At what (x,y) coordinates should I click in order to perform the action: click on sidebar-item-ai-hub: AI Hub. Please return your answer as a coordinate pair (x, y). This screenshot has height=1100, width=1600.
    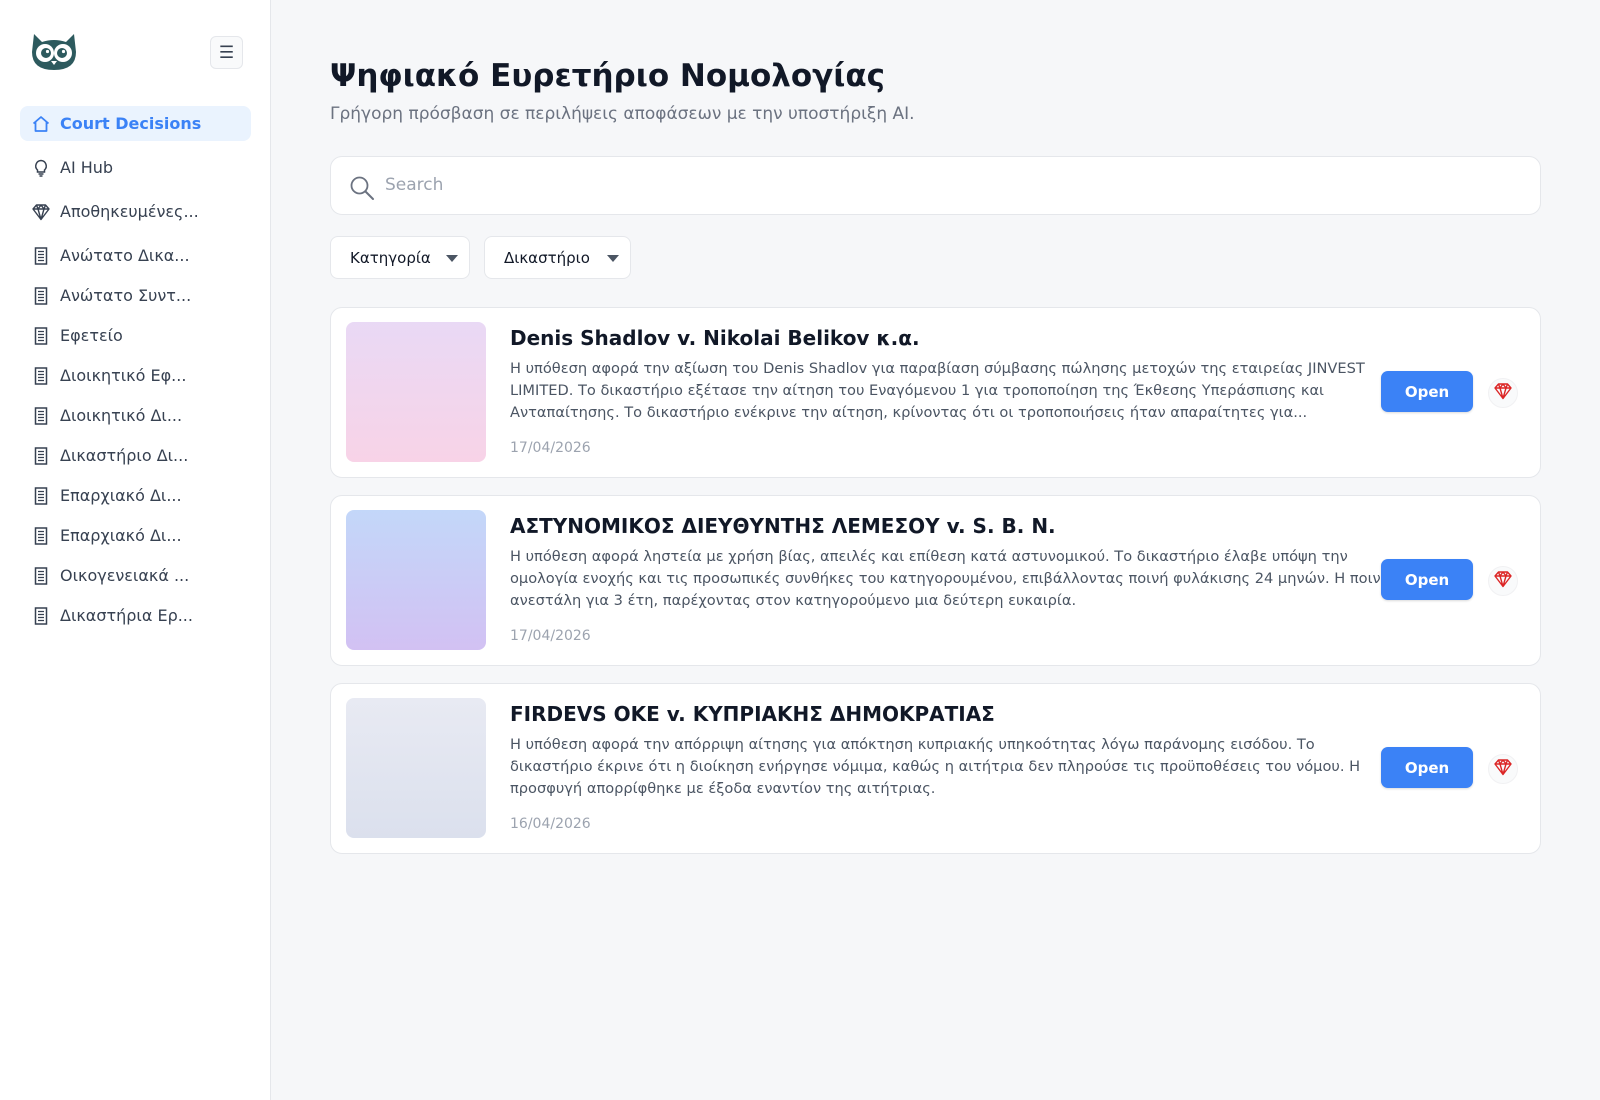
    Looking at the image, I should click on (135, 167).